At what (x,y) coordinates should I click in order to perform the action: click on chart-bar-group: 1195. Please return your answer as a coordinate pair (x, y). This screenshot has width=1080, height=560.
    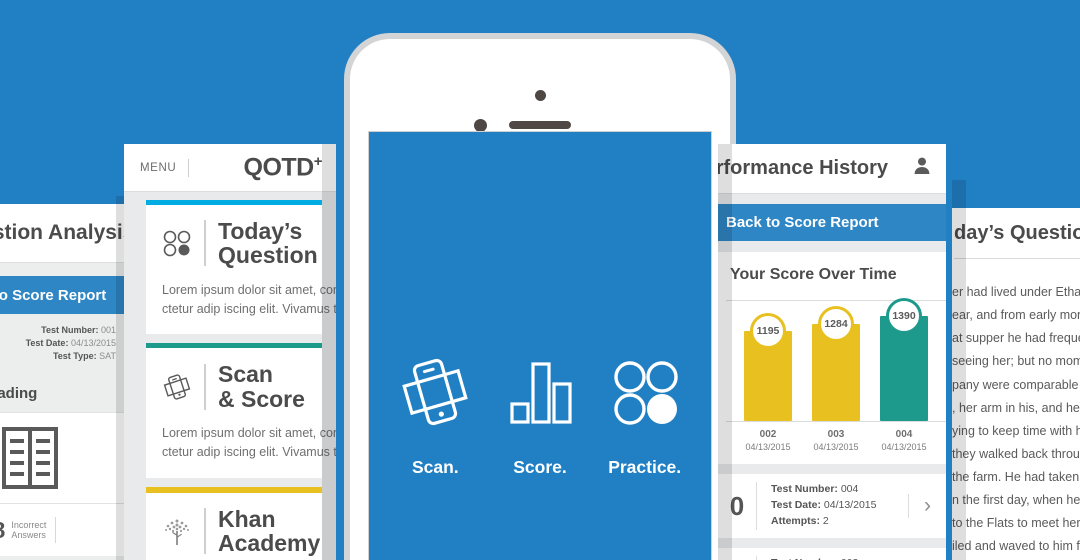
    Looking at the image, I should click on (768, 367).